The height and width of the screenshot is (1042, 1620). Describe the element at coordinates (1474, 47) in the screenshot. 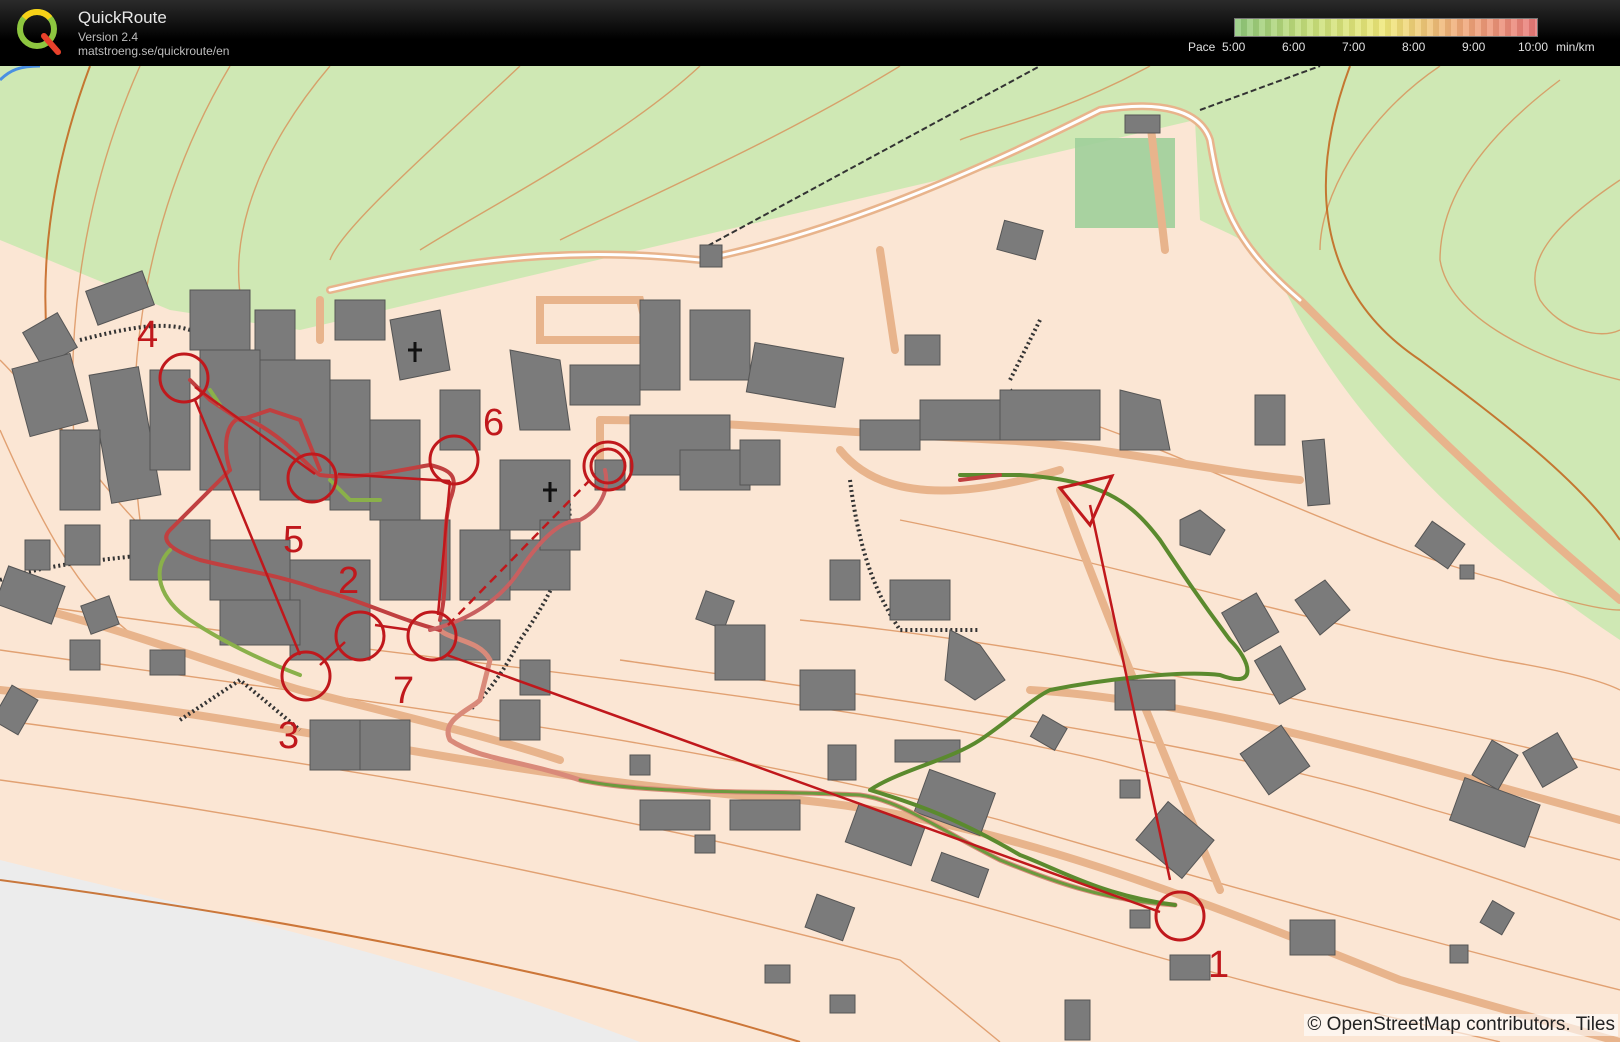

I see `pace-tick: 9:00` at that location.